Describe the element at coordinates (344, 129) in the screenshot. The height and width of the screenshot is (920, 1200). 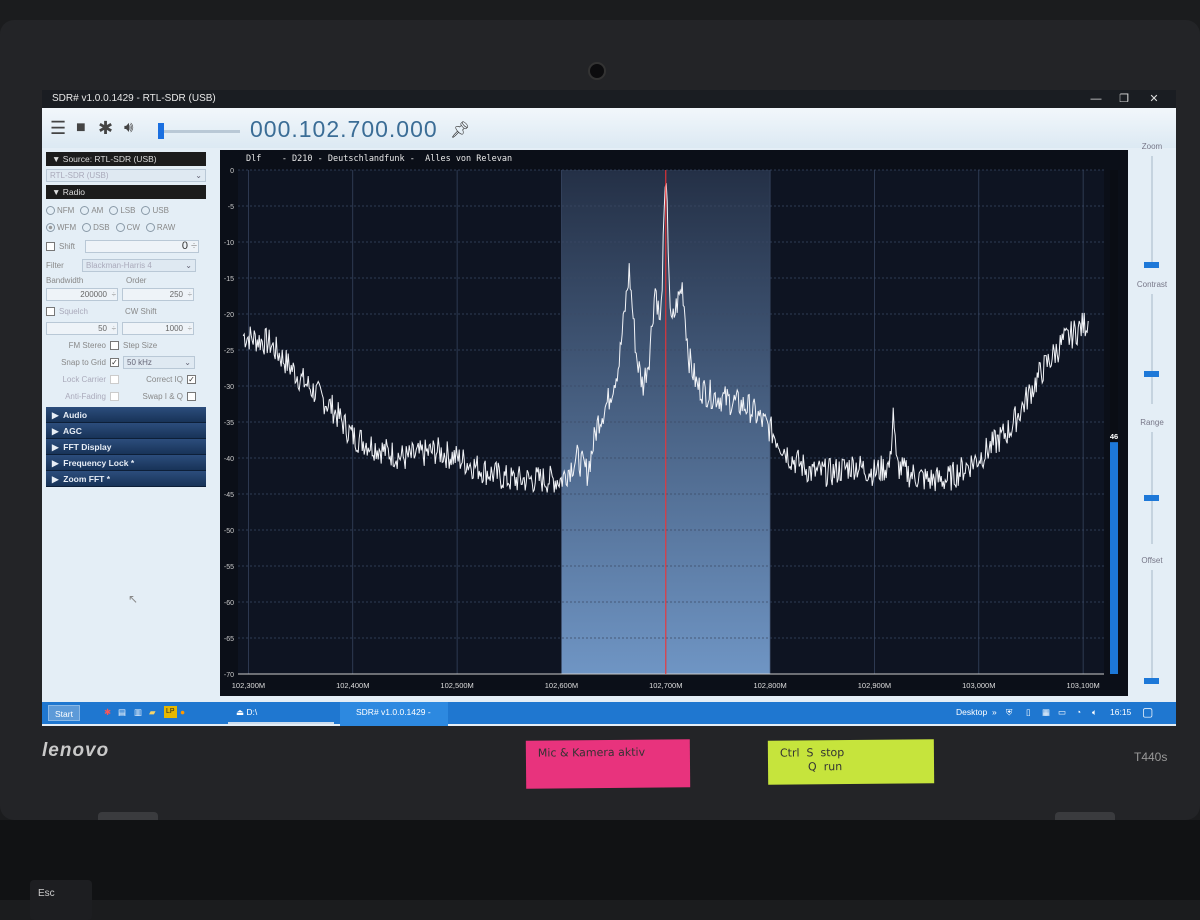
I see `frequency-display: 000.102.700.000` at that location.